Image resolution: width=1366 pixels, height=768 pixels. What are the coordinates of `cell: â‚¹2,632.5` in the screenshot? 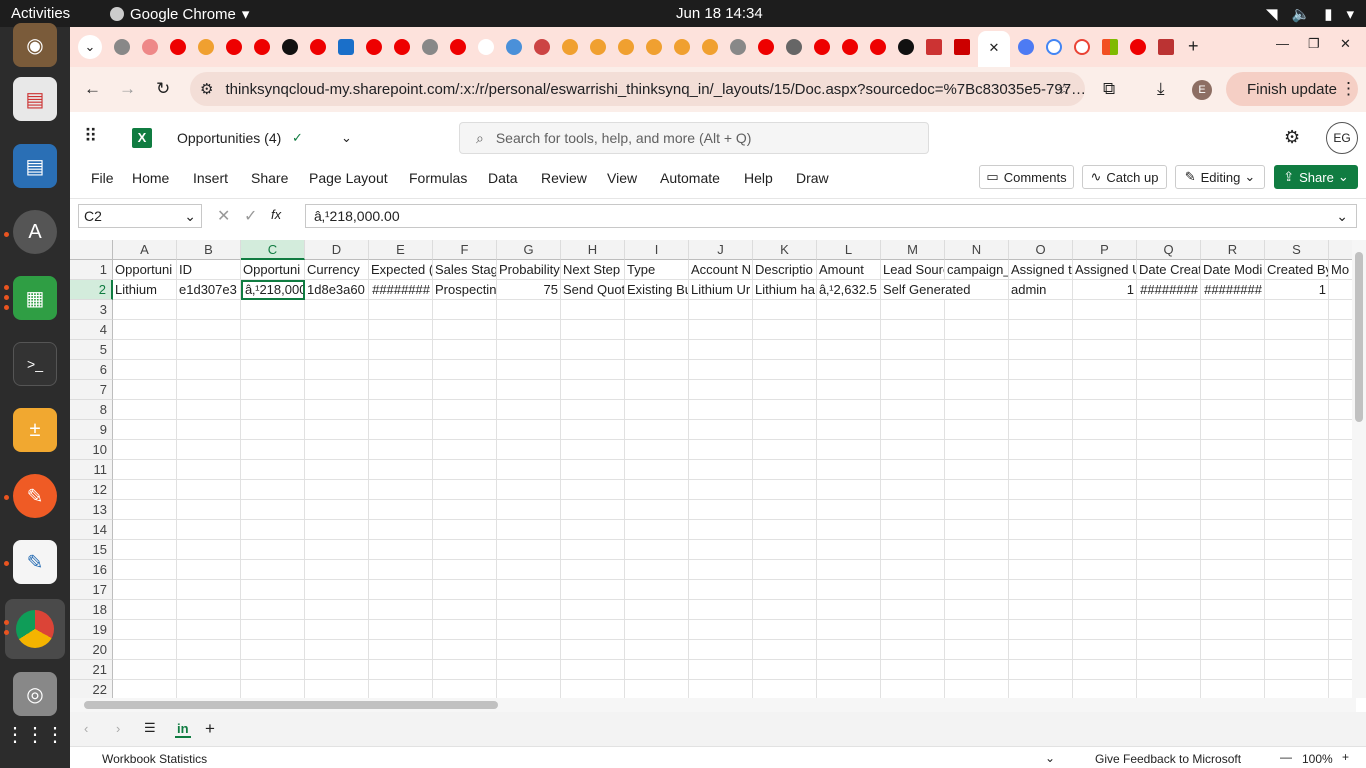 It's located at (849, 290).